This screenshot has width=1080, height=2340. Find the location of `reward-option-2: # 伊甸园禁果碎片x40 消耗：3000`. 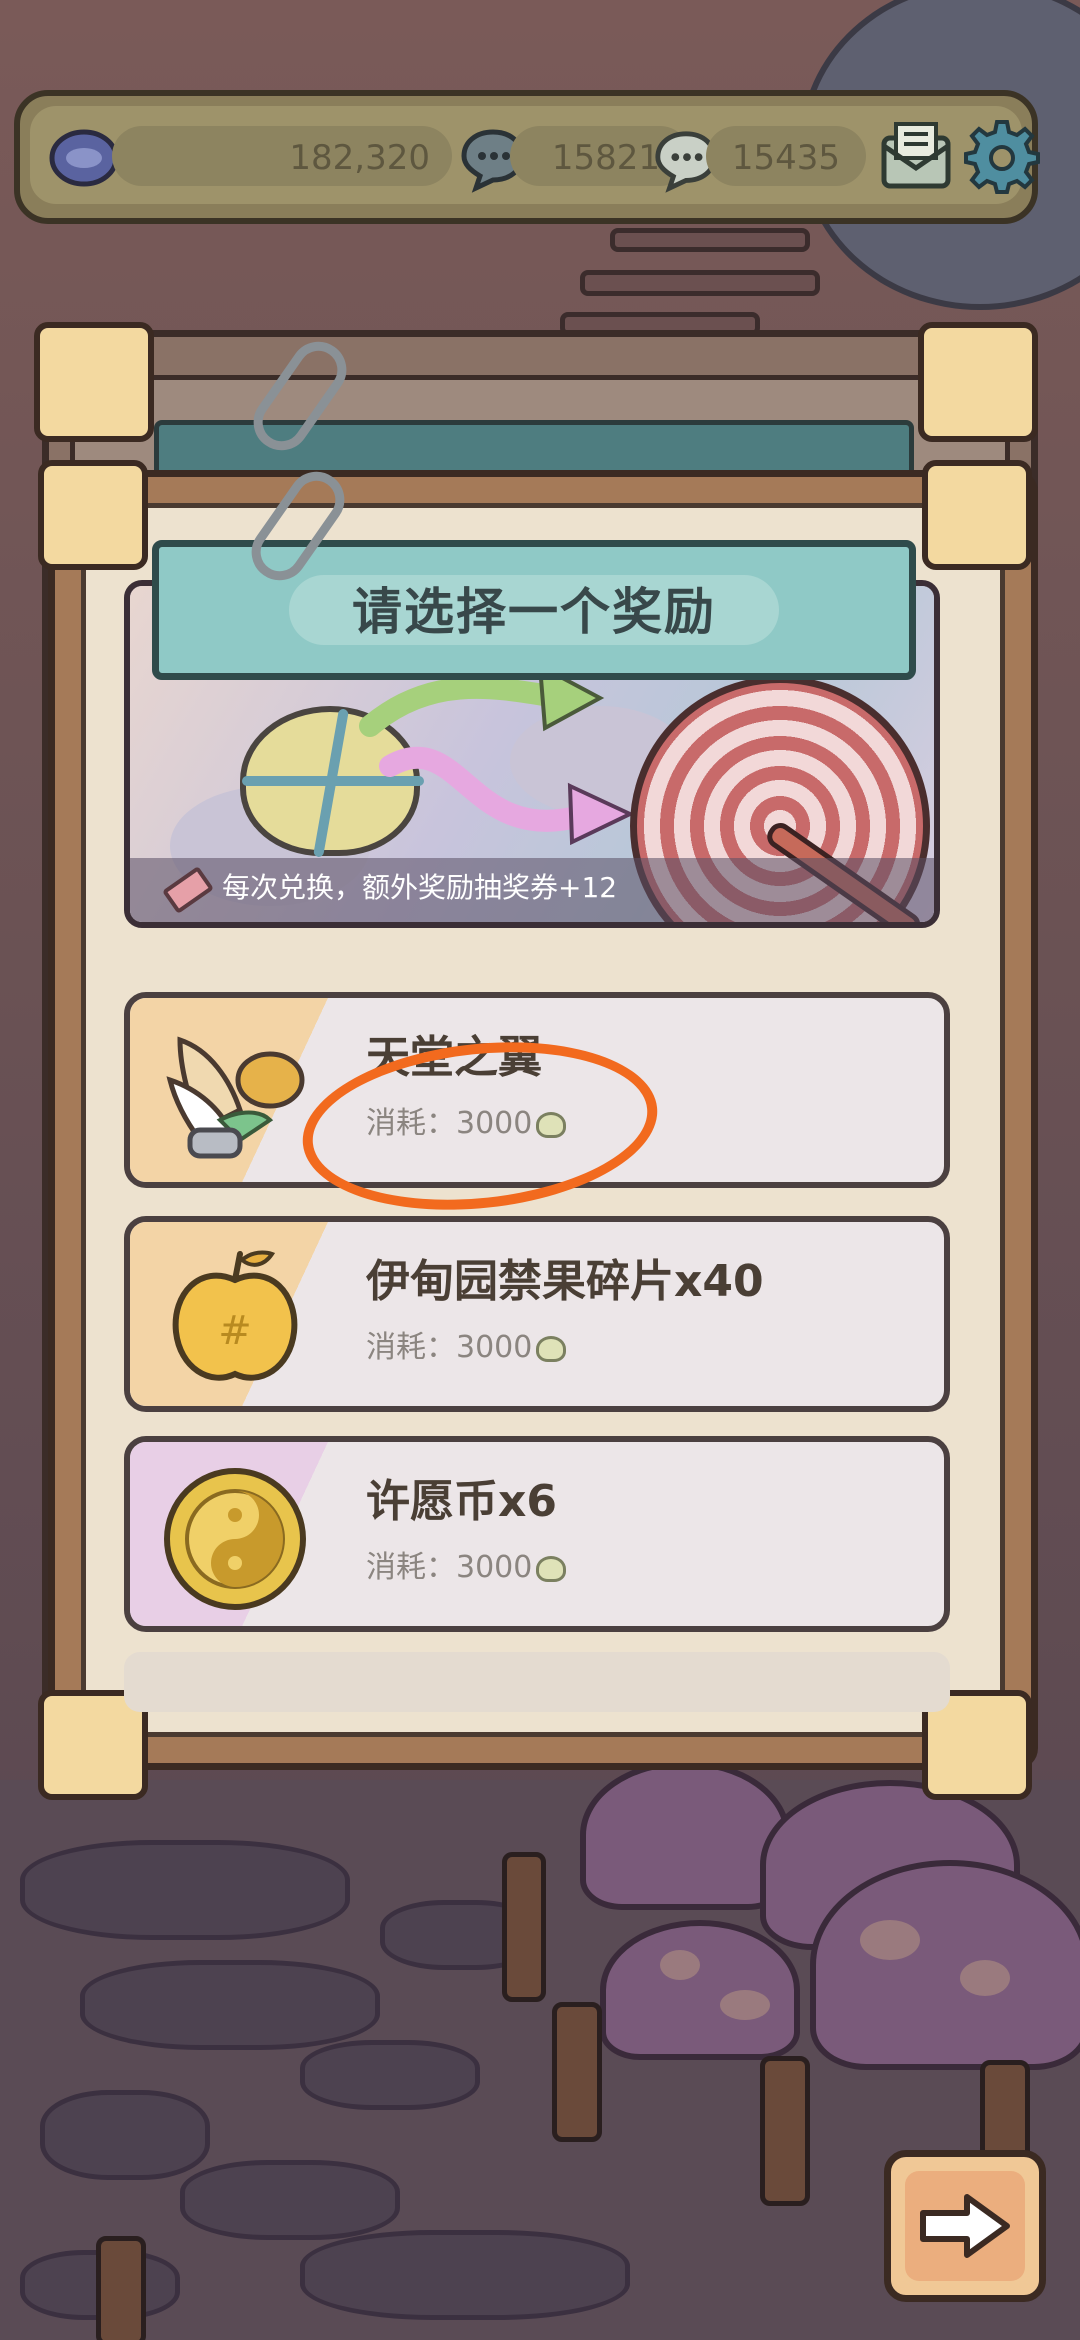

reward-option-2: # 伊甸园禁果碎片x40 消耗：3000 is located at coordinates (537, 1314).